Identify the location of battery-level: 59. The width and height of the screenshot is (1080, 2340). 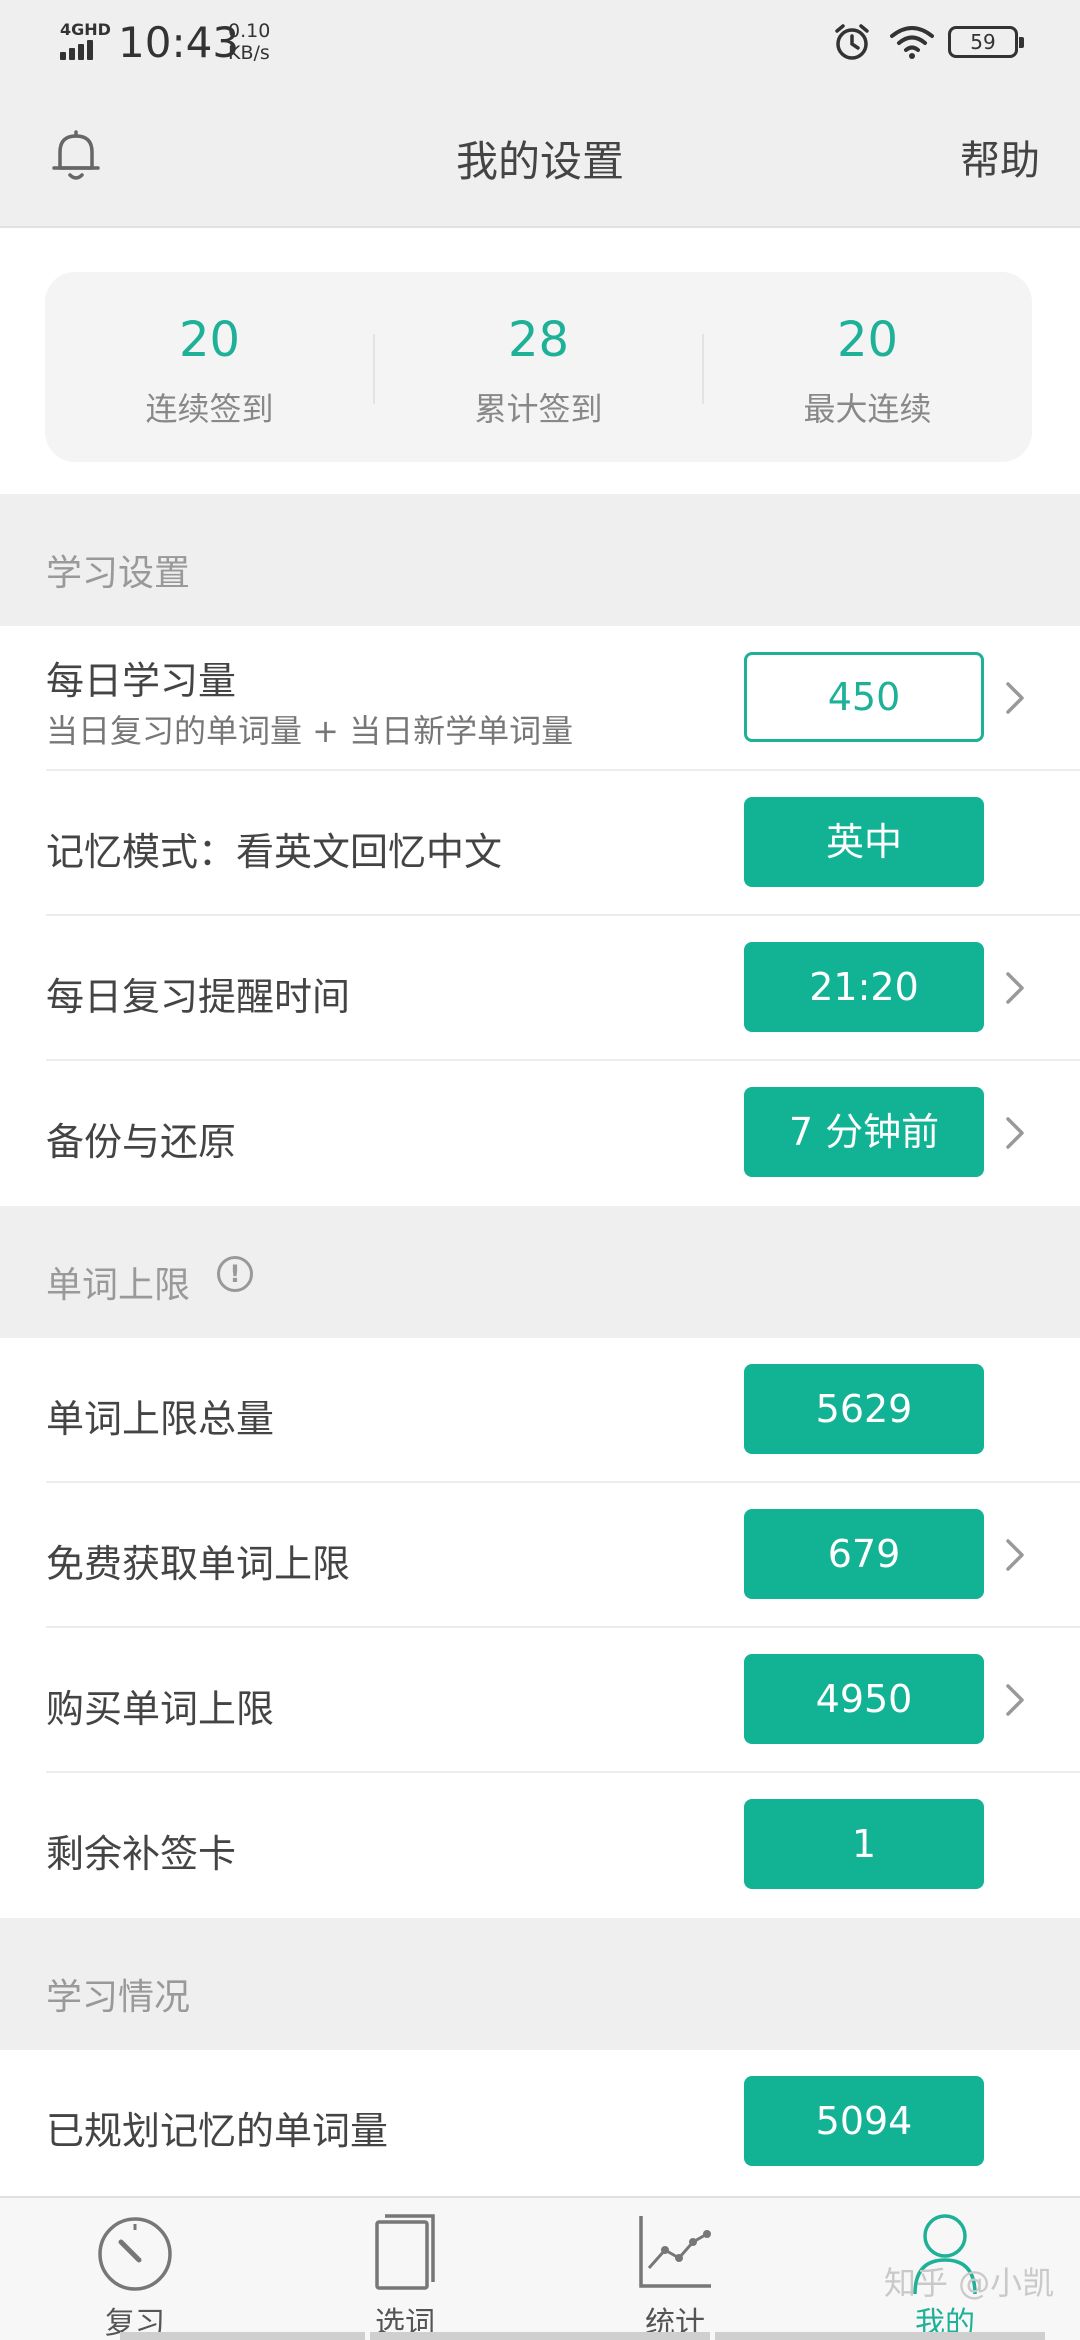
(983, 42).